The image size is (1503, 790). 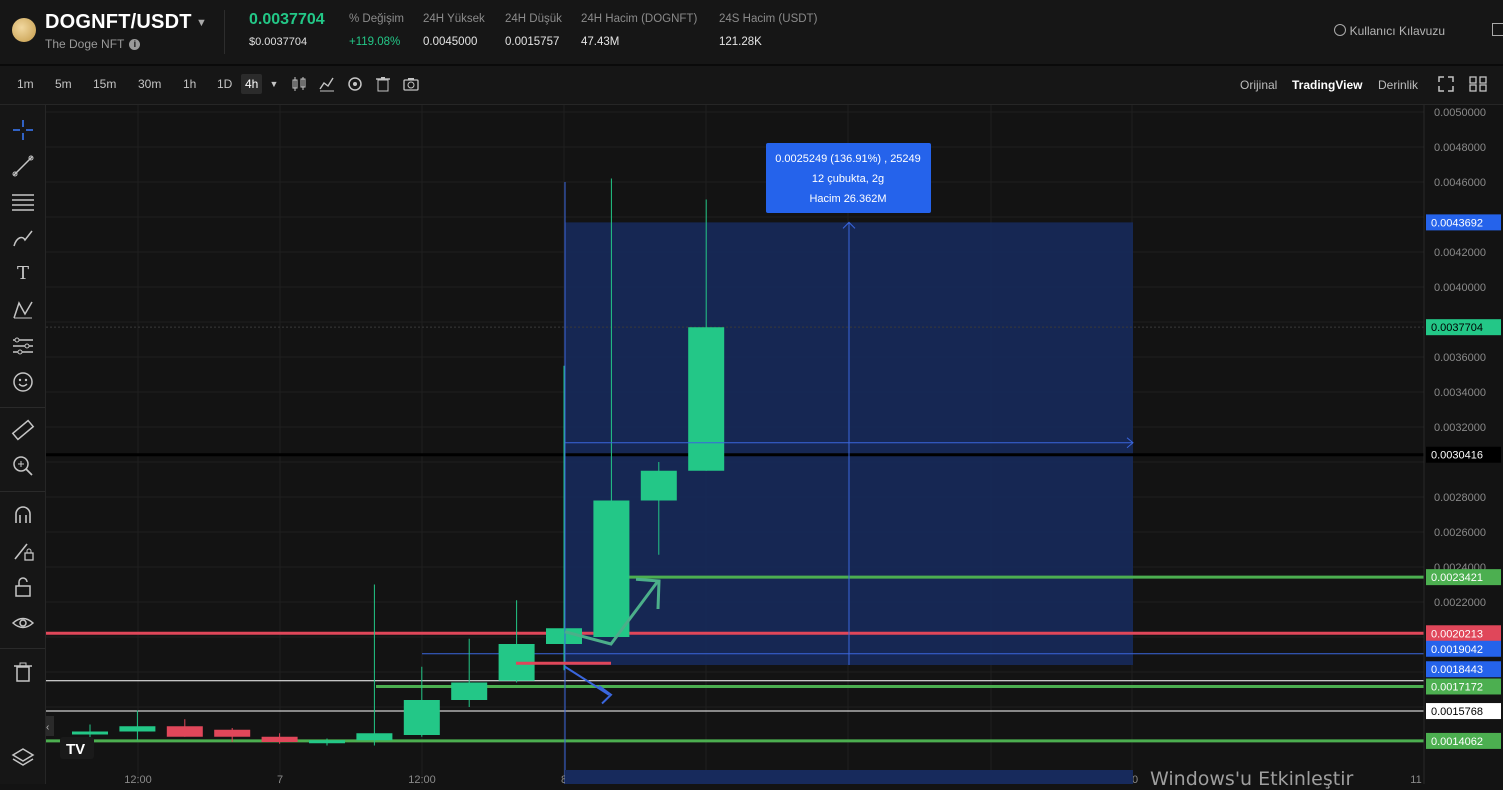 I want to click on svg-text: TV, so click(x=75, y=749).